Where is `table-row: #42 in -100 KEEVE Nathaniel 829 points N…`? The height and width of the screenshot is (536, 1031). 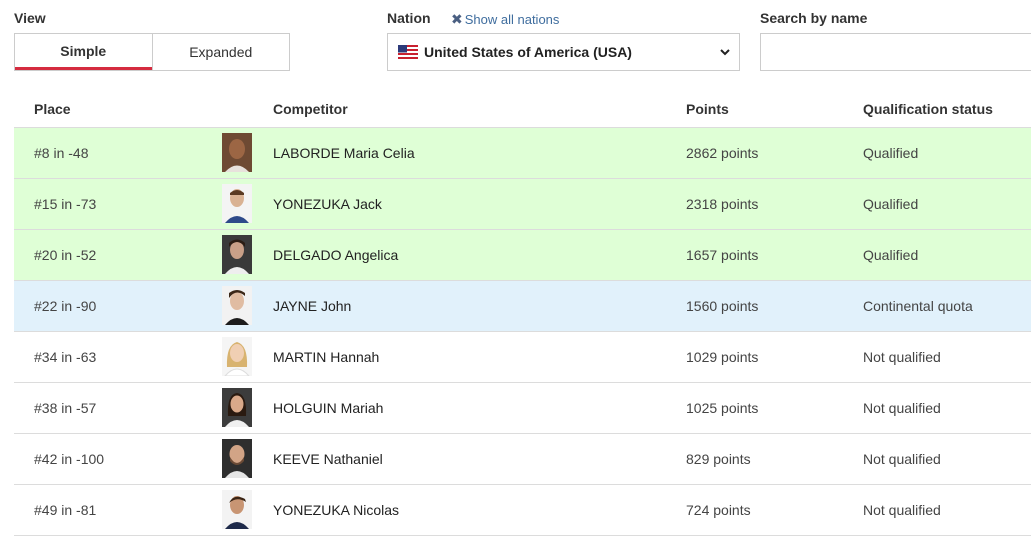
table-row: #42 in -100 KEEVE Nathaniel 829 points N… is located at coordinates (522, 458).